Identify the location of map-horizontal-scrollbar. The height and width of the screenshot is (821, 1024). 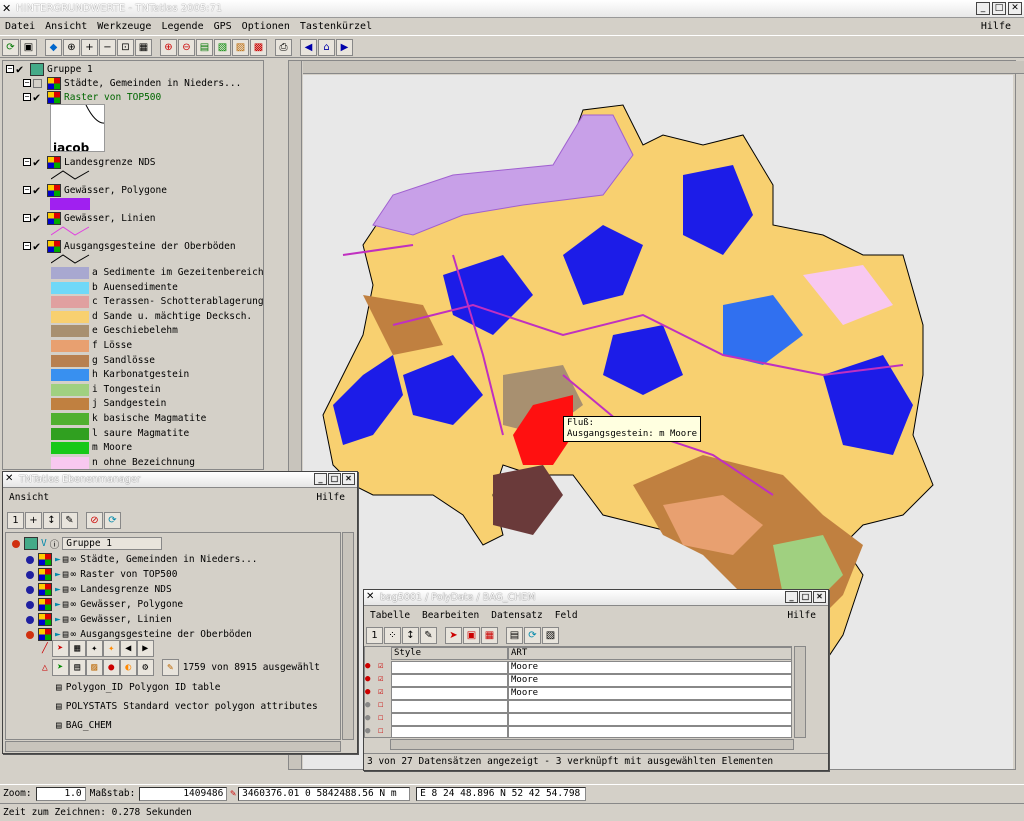
(663, 67).